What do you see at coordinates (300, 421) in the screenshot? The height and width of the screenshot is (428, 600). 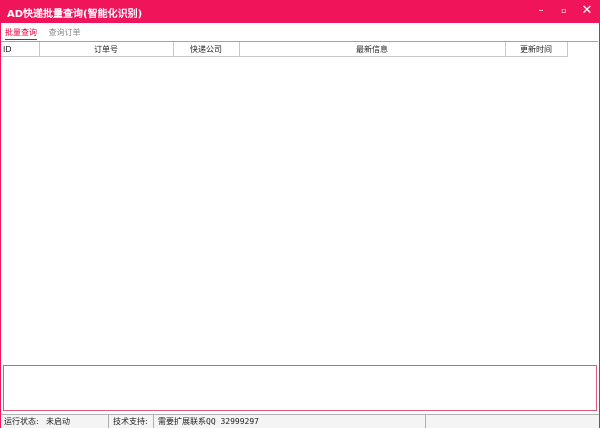 I see `status-bar: 运行状态: 未启动 技术支持: 需要扩展联系QQ 32999297` at bounding box center [300, 421].